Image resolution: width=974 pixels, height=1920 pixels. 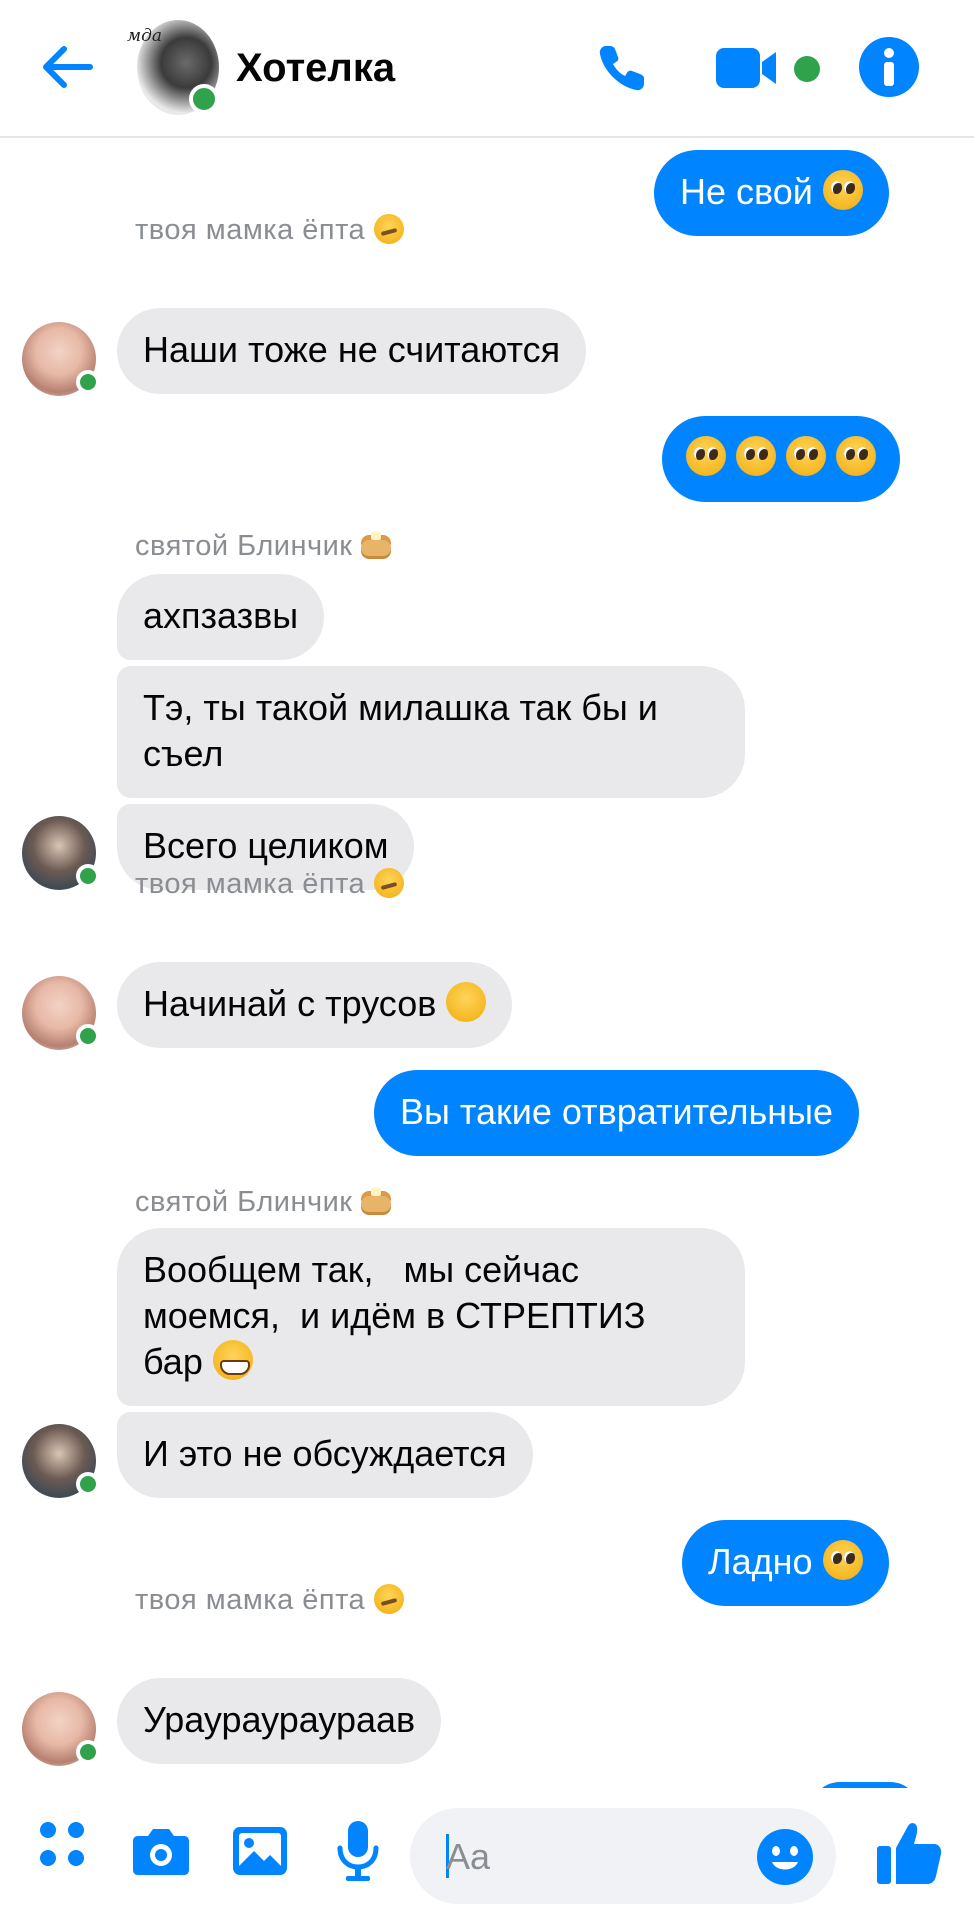 I want to click on message-text: бар, so click(x=173, y=1361).